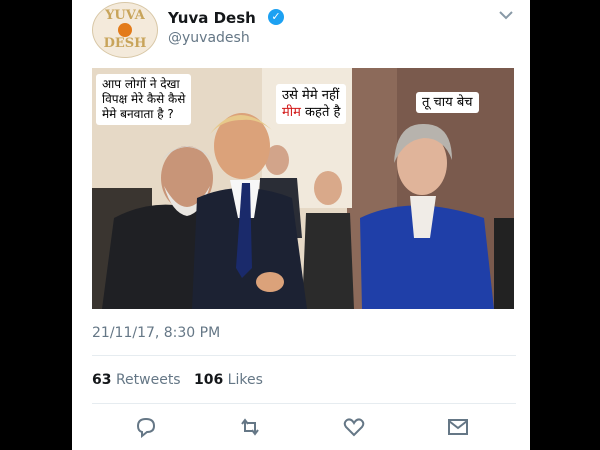  I want to click on likes-count: 106, so click(208, 380).